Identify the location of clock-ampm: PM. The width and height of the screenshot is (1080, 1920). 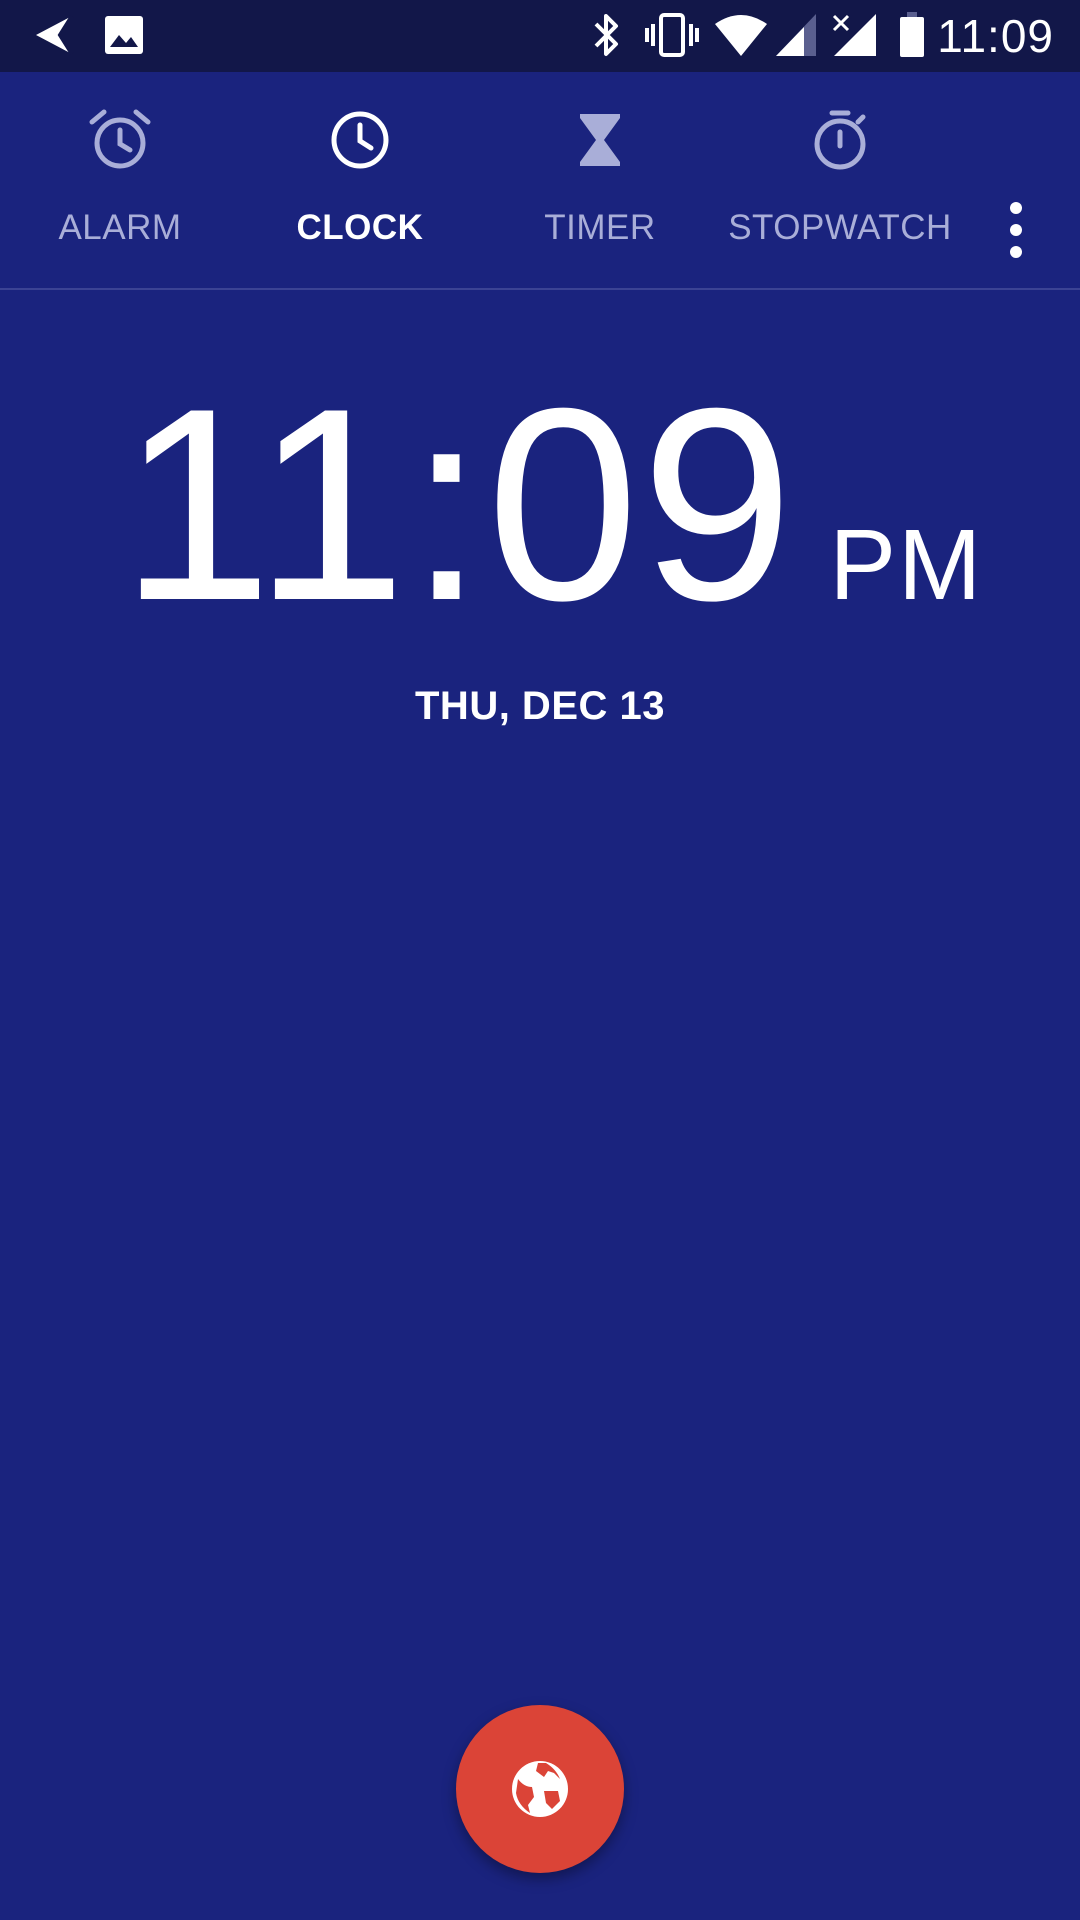
(906, 565).